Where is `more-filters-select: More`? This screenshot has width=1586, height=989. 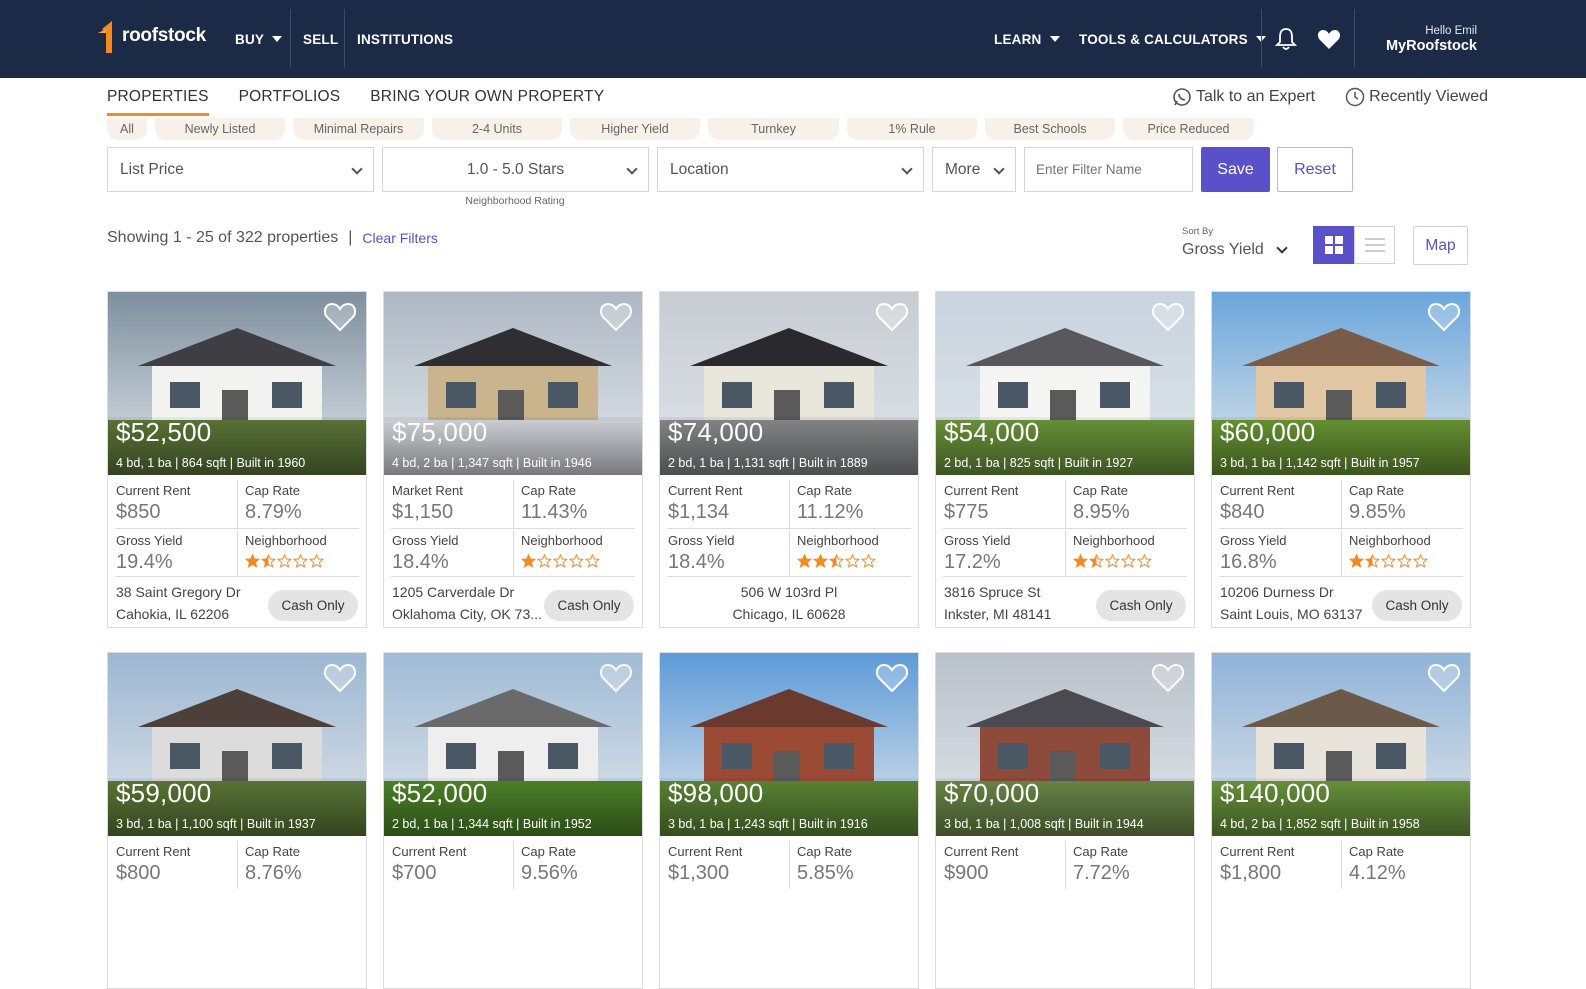
more-filters-select: More is located at coordinates (974, 169).